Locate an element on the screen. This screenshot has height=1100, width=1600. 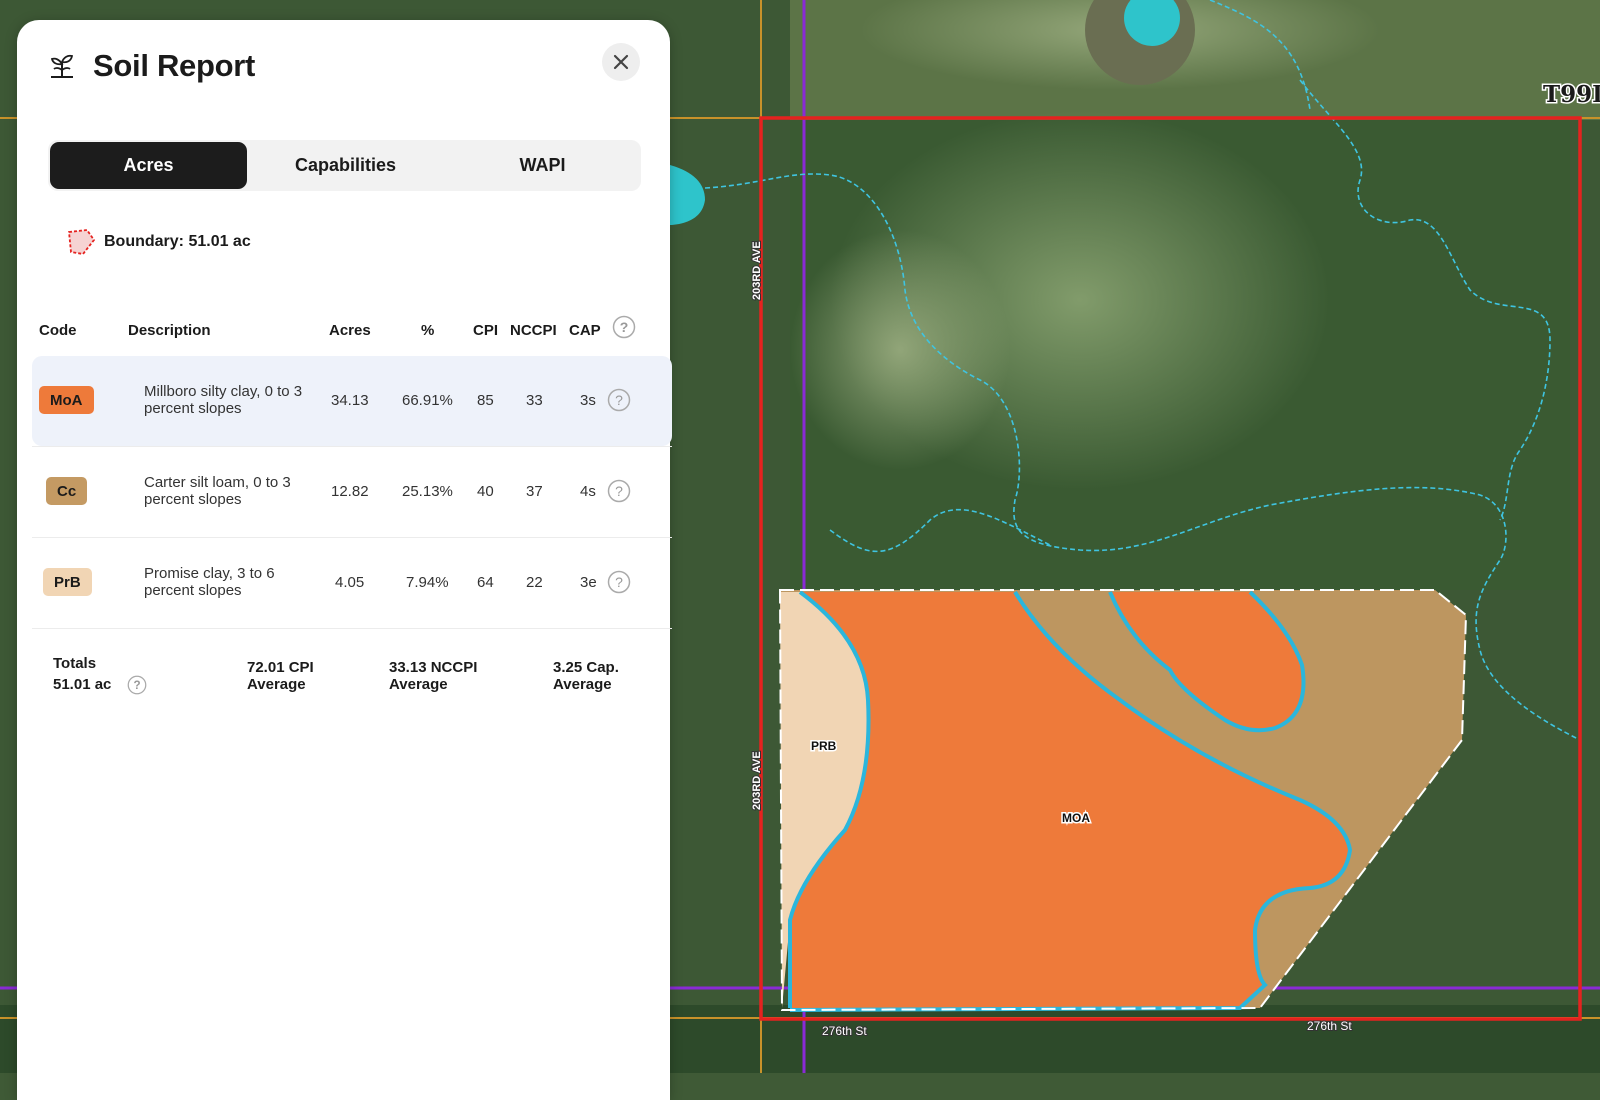
soil-description: Promise clay, 3 to 6 percent slopes is located at coordinates (209, 582).